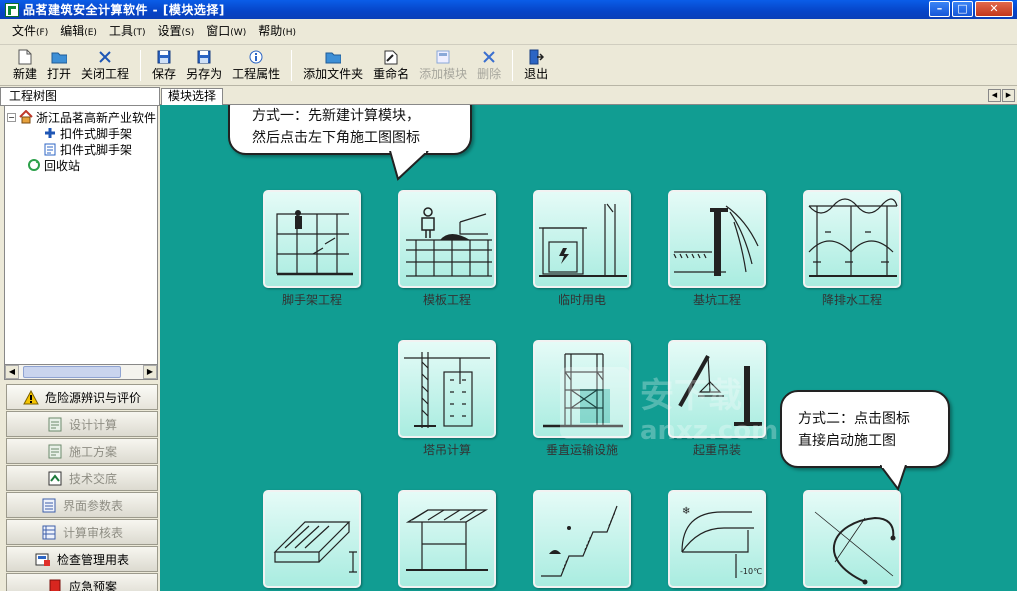  I want to click on new-button: 新建, so click(25, 65).